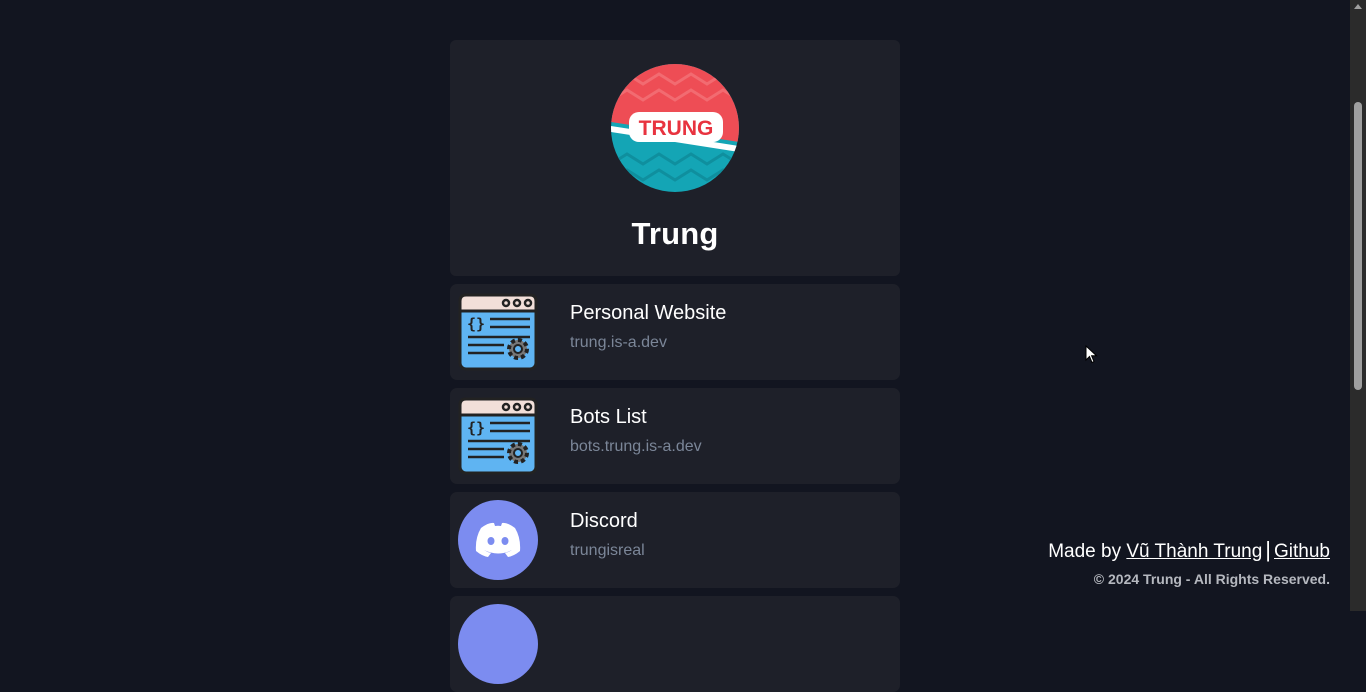 The width and height of the screenshot is (1366, 692). I want to click on link-next-partial, so click(675, 644).